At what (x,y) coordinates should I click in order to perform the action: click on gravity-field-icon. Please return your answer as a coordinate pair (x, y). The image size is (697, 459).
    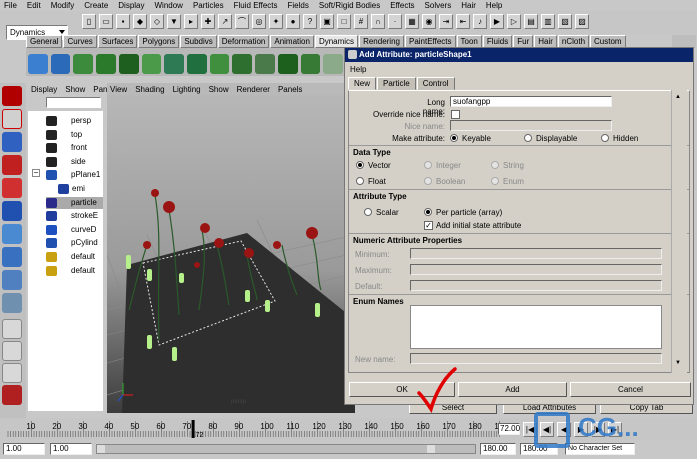
    Looking at the image, I should click on (197, 63).